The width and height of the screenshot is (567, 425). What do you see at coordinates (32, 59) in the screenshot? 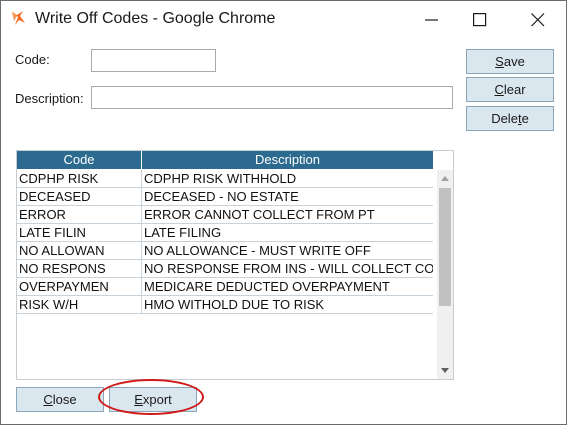
I see `code-label: Code:` at bounding box center [32, 59].